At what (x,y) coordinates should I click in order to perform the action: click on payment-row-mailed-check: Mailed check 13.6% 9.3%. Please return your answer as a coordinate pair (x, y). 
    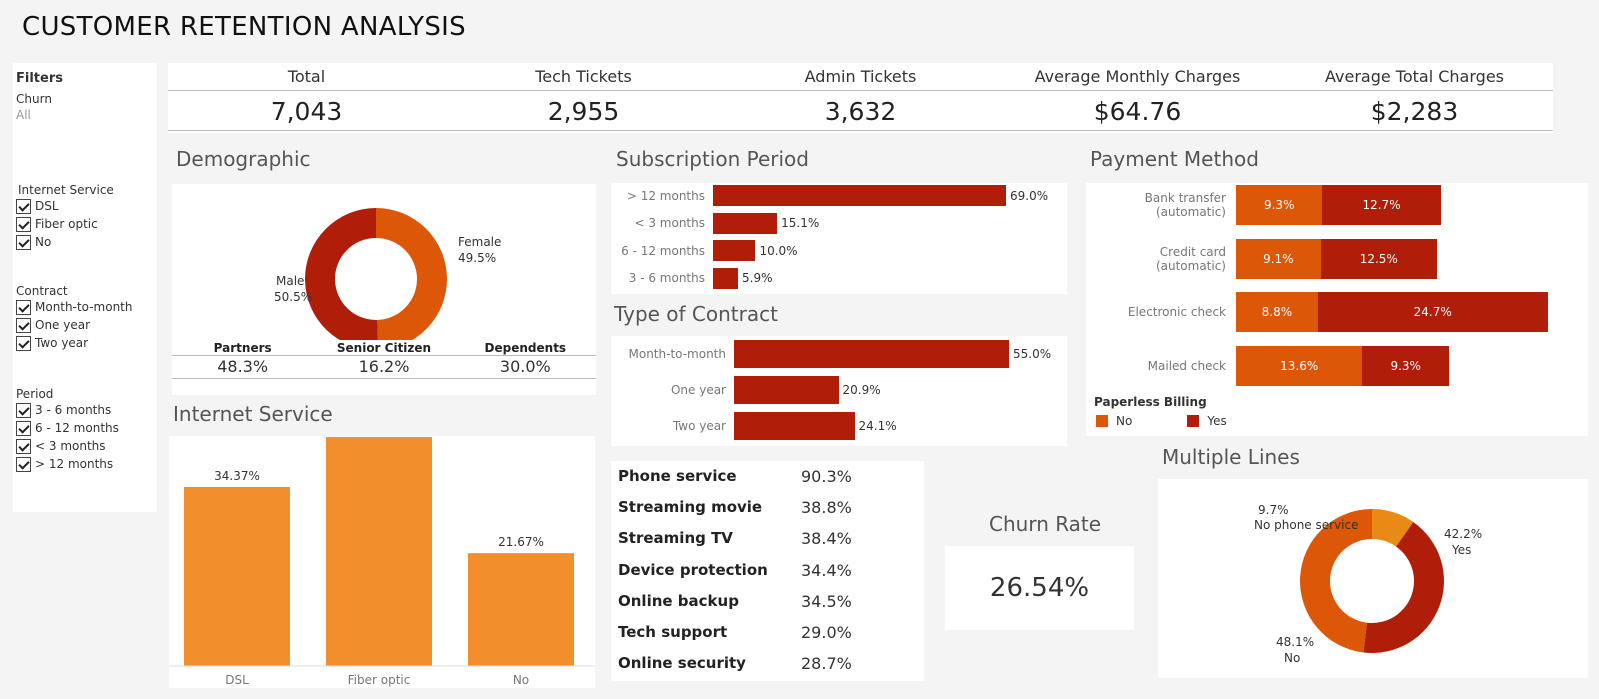
    Looking at the image, I should click on (1267, 365).